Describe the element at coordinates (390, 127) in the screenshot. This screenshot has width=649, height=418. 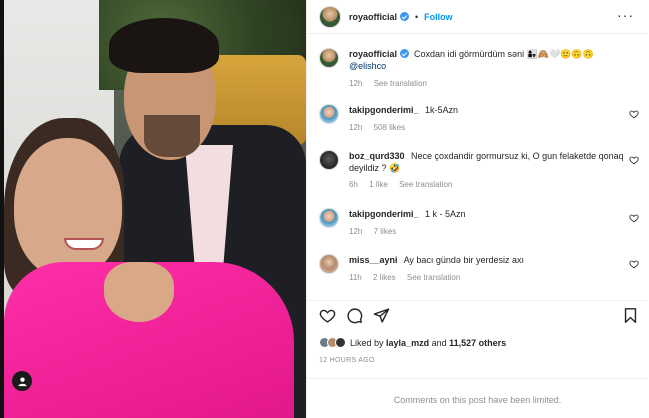
I see `comment-likes: 508 likes` at that location.